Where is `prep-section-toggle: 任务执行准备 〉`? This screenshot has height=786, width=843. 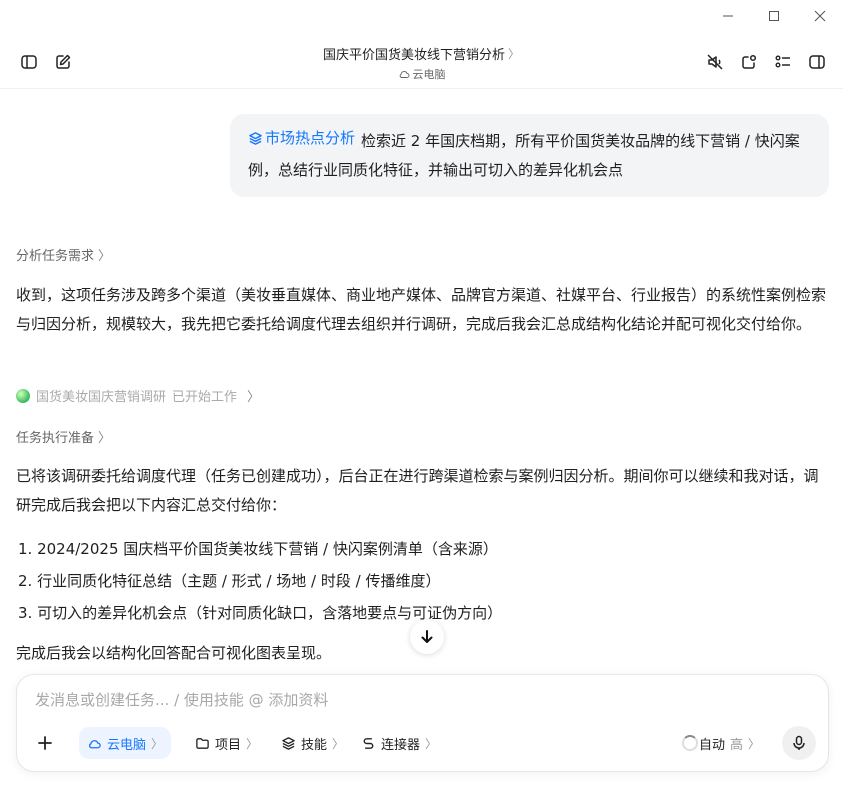
prep-section-toggle: 任务执行准备 〉 is located at coordinates (63, 436).